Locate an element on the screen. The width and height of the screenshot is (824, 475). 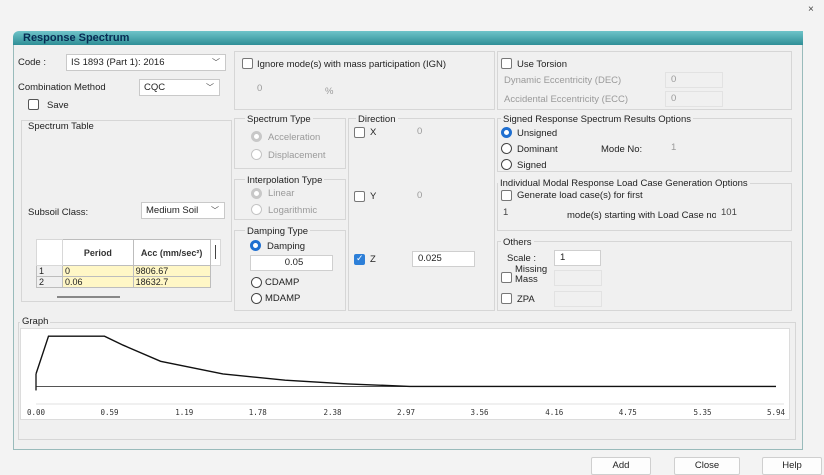
dominant-radio is located at coordinates (506, 148).